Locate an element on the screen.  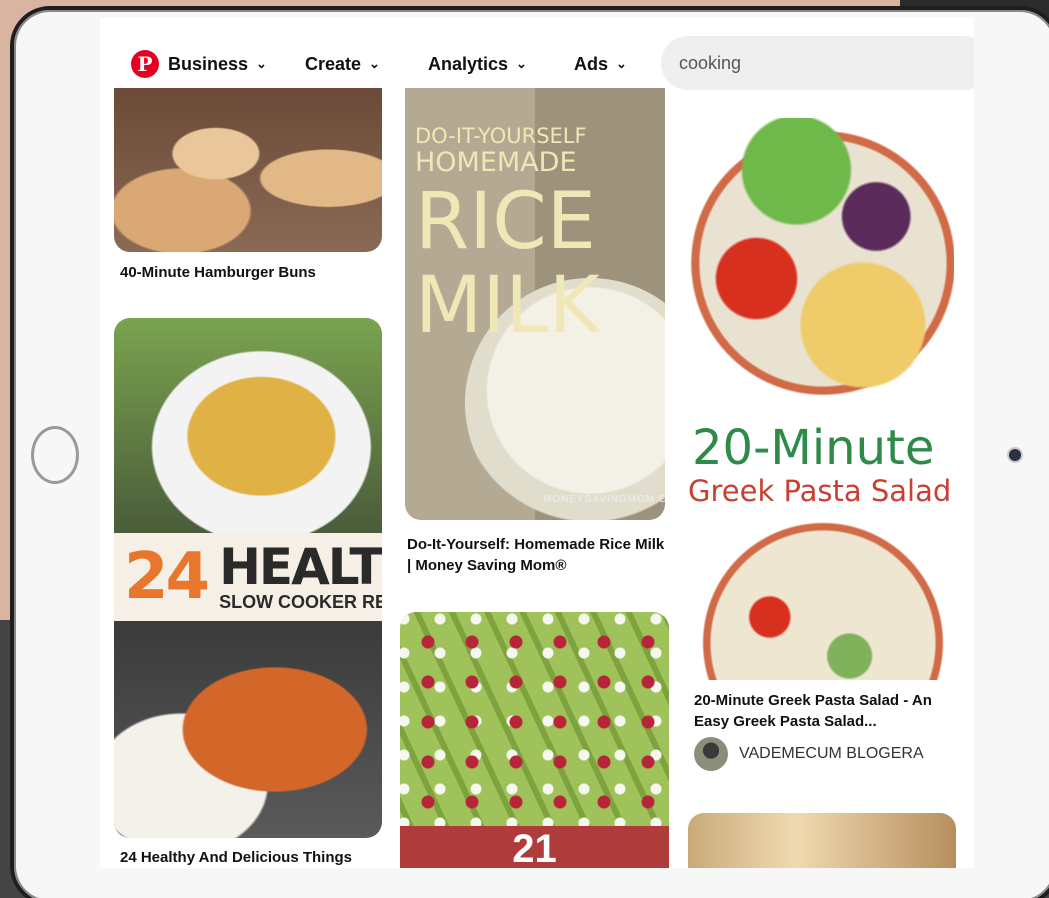
rice-line3: RICE is located at coordinates (505, 222).